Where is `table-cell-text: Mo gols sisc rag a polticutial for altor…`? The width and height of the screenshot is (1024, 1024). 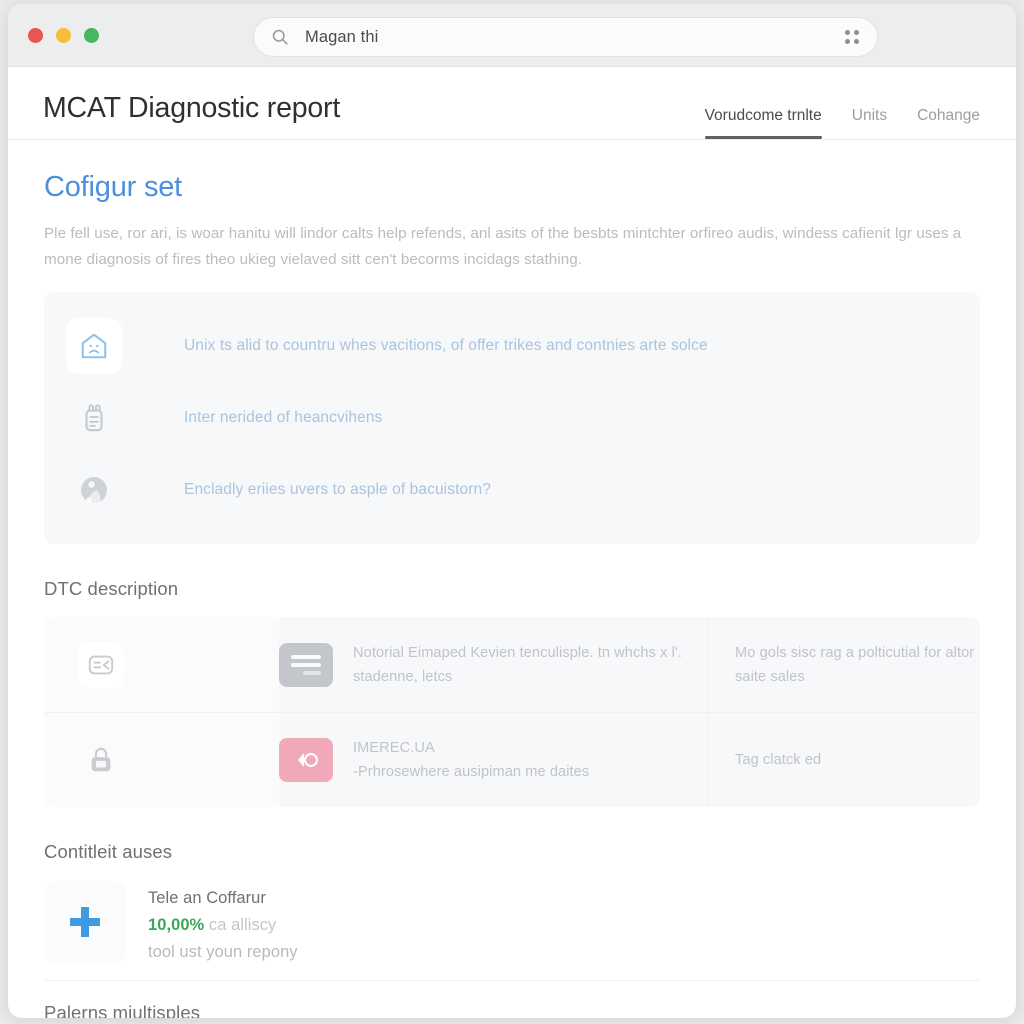 table-cell-text: Mo gols sisc rag a polticutial for altor… is located at coordinates (855, 664).